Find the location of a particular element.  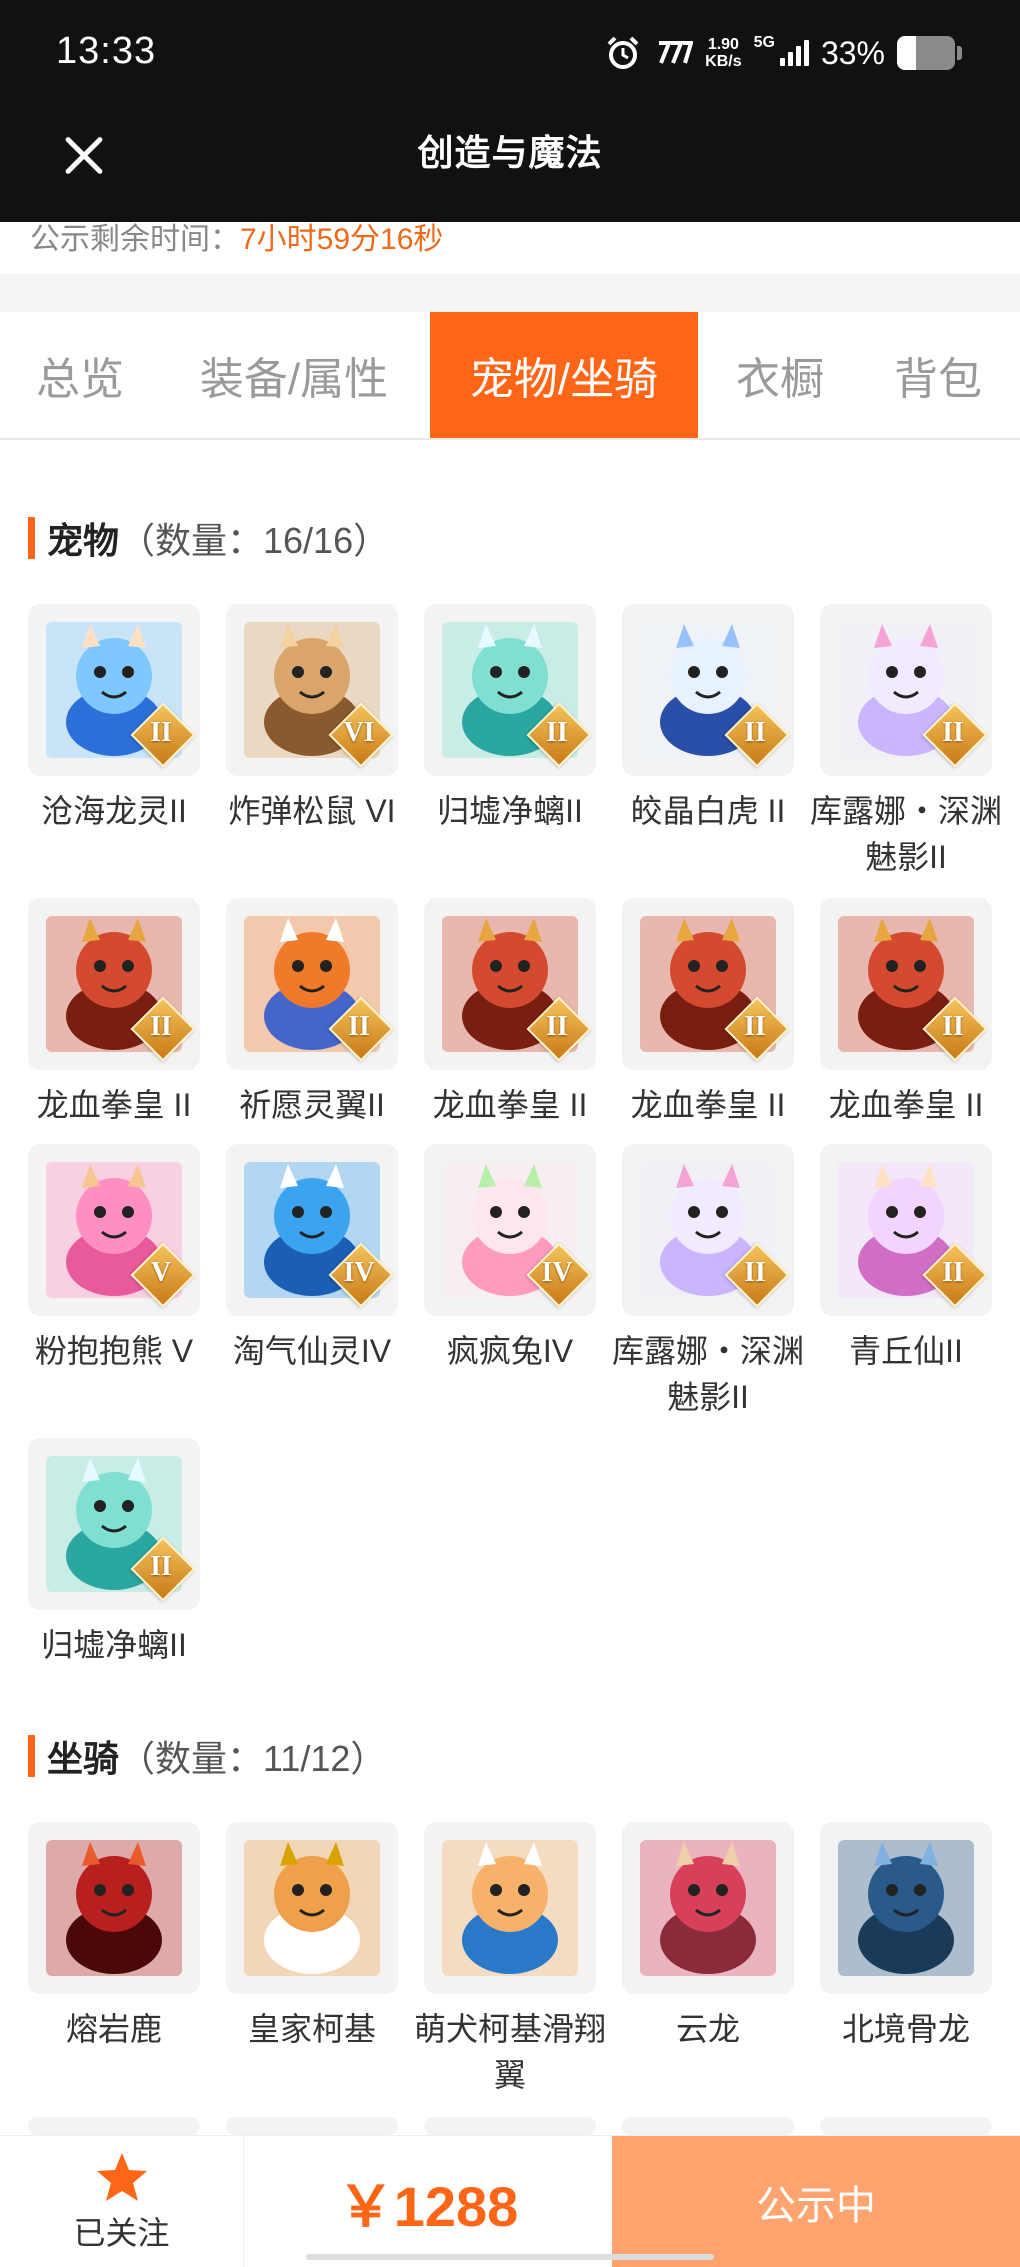

mount-item: 皇家柯基 is located at coordinates (312, 1937).